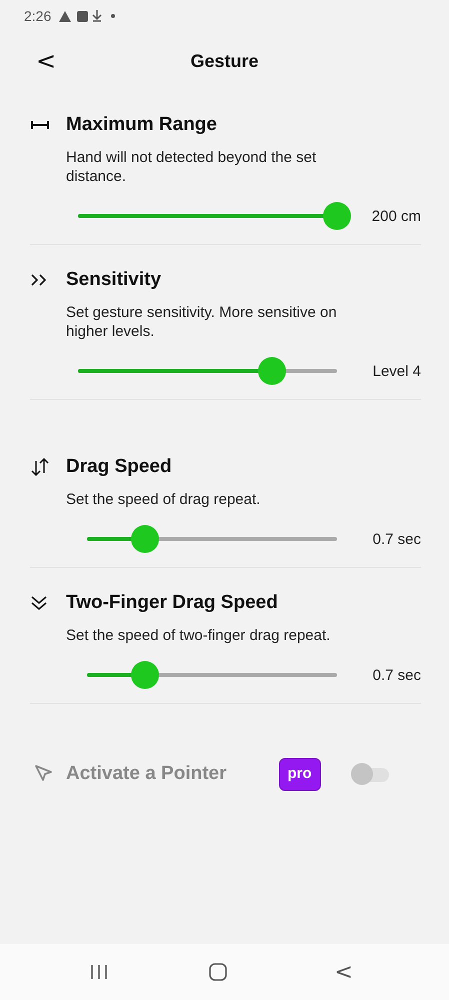 The image size is (449, 1000). I want to click on section-description: Set the speed of drag repeat., so click(164, 499).